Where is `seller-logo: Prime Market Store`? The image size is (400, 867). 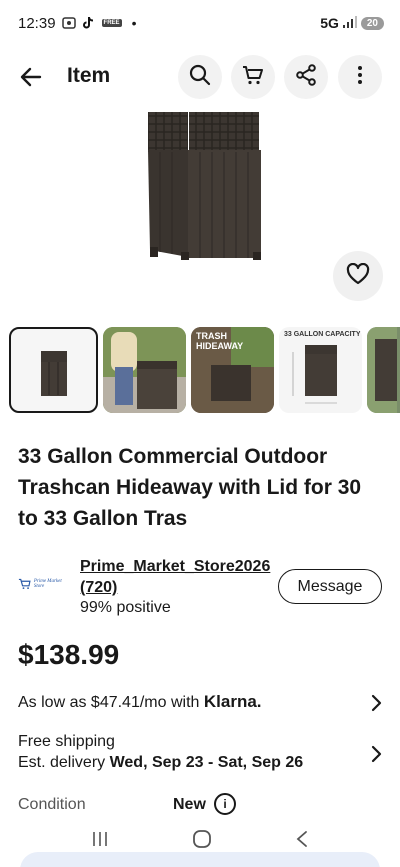 seller-logo: Prime Market Store is located at coordinates (44, 584).